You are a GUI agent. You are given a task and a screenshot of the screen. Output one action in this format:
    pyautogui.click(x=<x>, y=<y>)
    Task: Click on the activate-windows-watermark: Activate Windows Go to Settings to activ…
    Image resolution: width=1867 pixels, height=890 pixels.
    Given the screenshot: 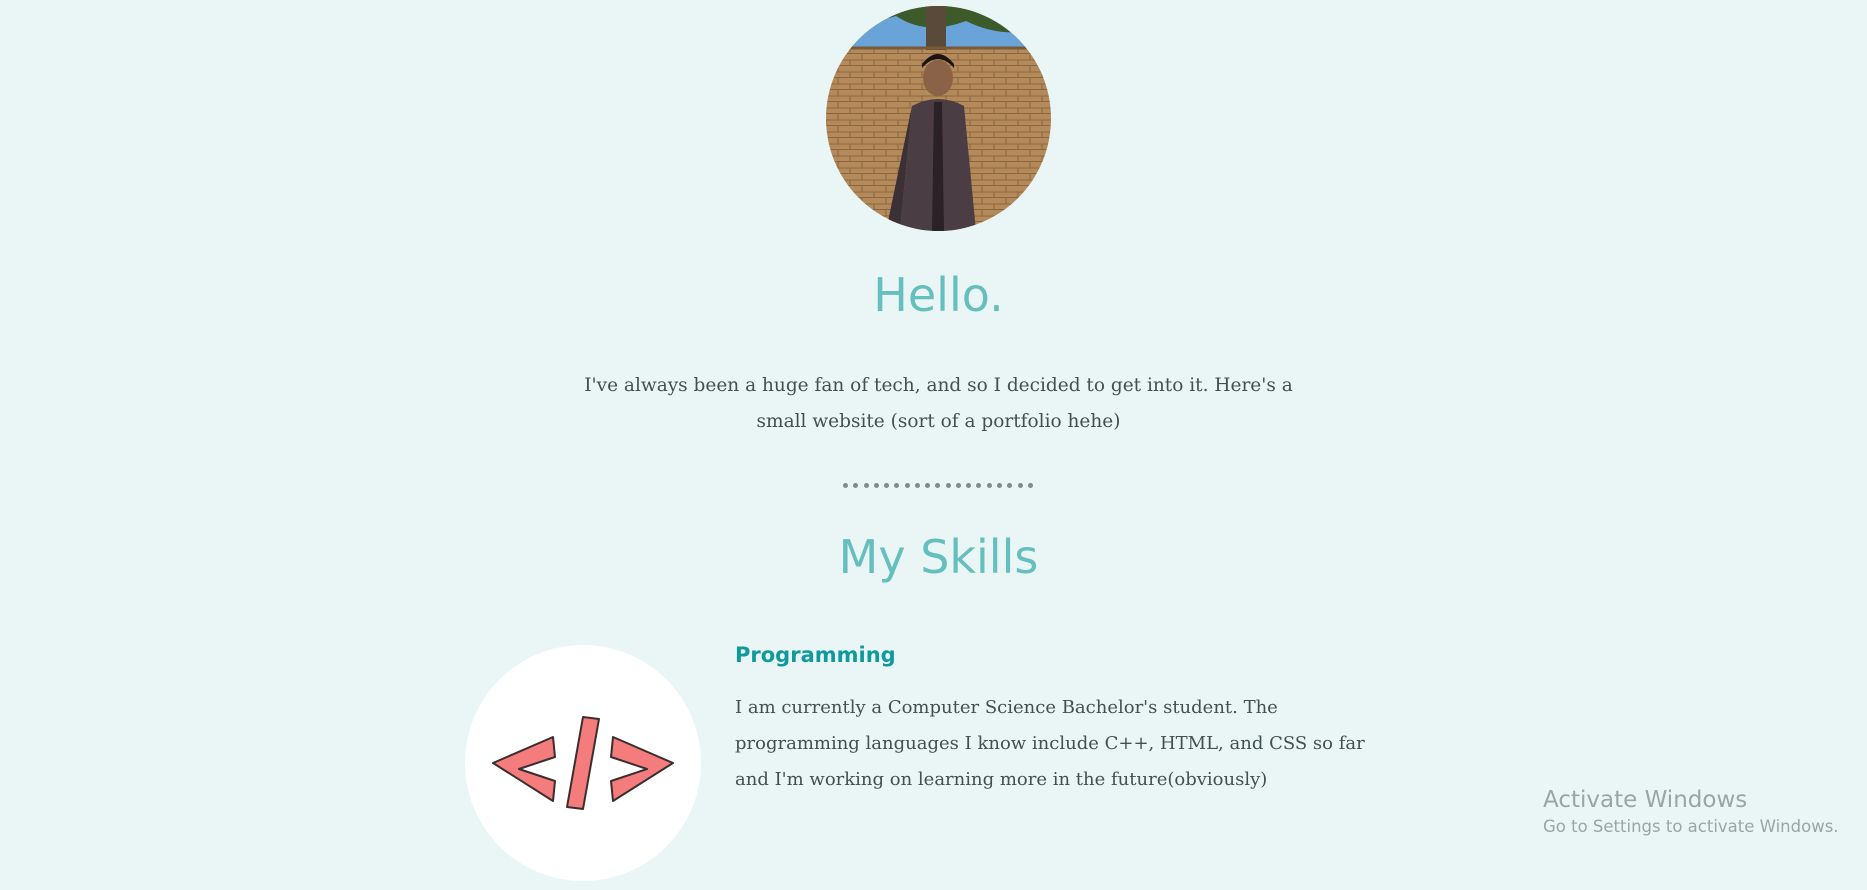 What is the action you would take?
    pyautogui.click(x=1691, y=812)
    